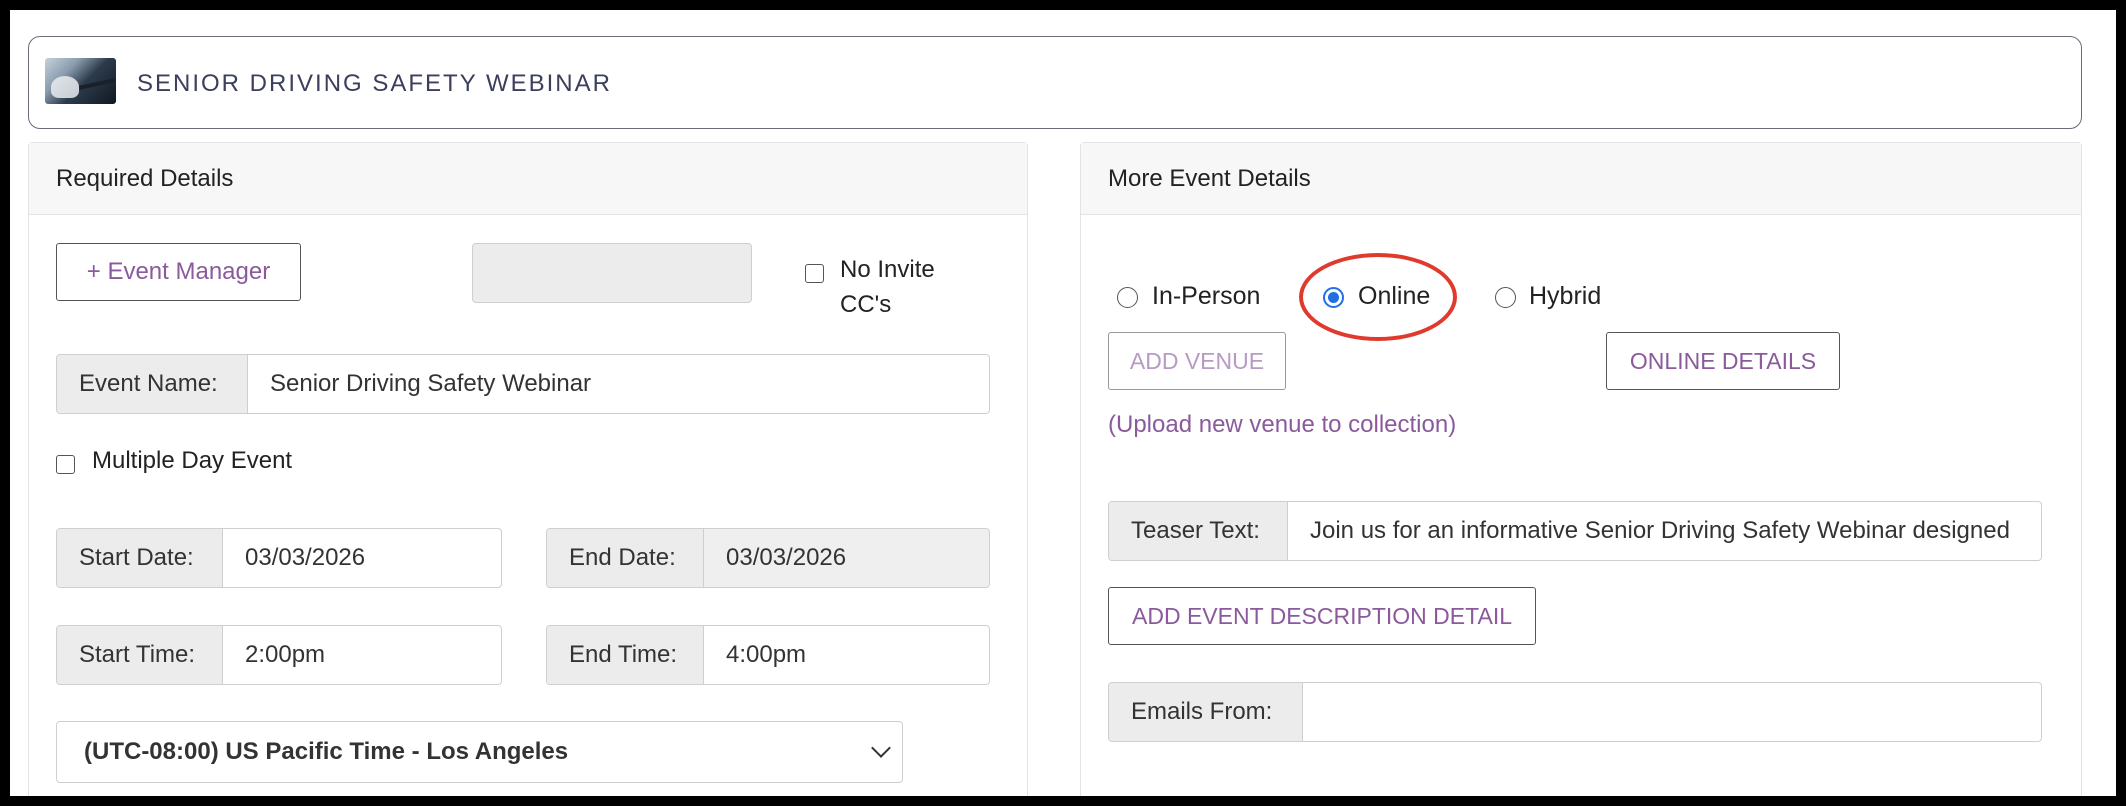 Image resolution: width=2126 pixels, height=806 pixels. What do you see at coordinates (1581, 179) in the screenshot?
I see `more-event-details-heading: More Event Details` at bounding box center [1581, 179].